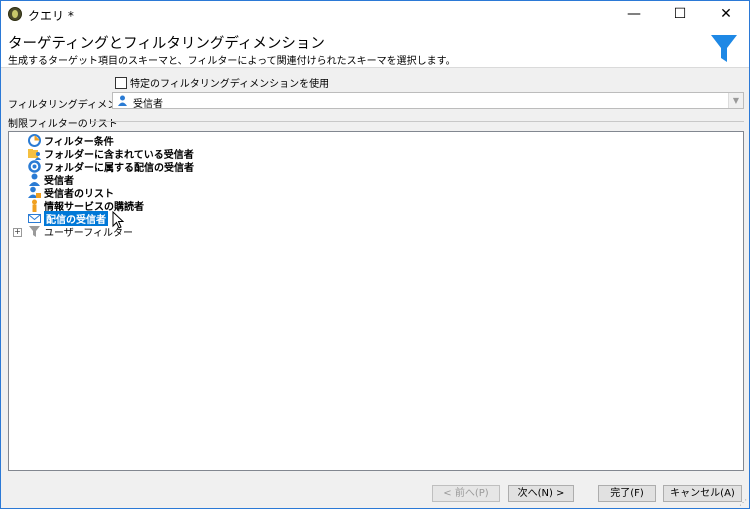 This screenshot has width=750, height=509. What do you see at coordinates (634, 15) in the screenshot?
I see `minimize-button: —` at bounding box center [634, 15].